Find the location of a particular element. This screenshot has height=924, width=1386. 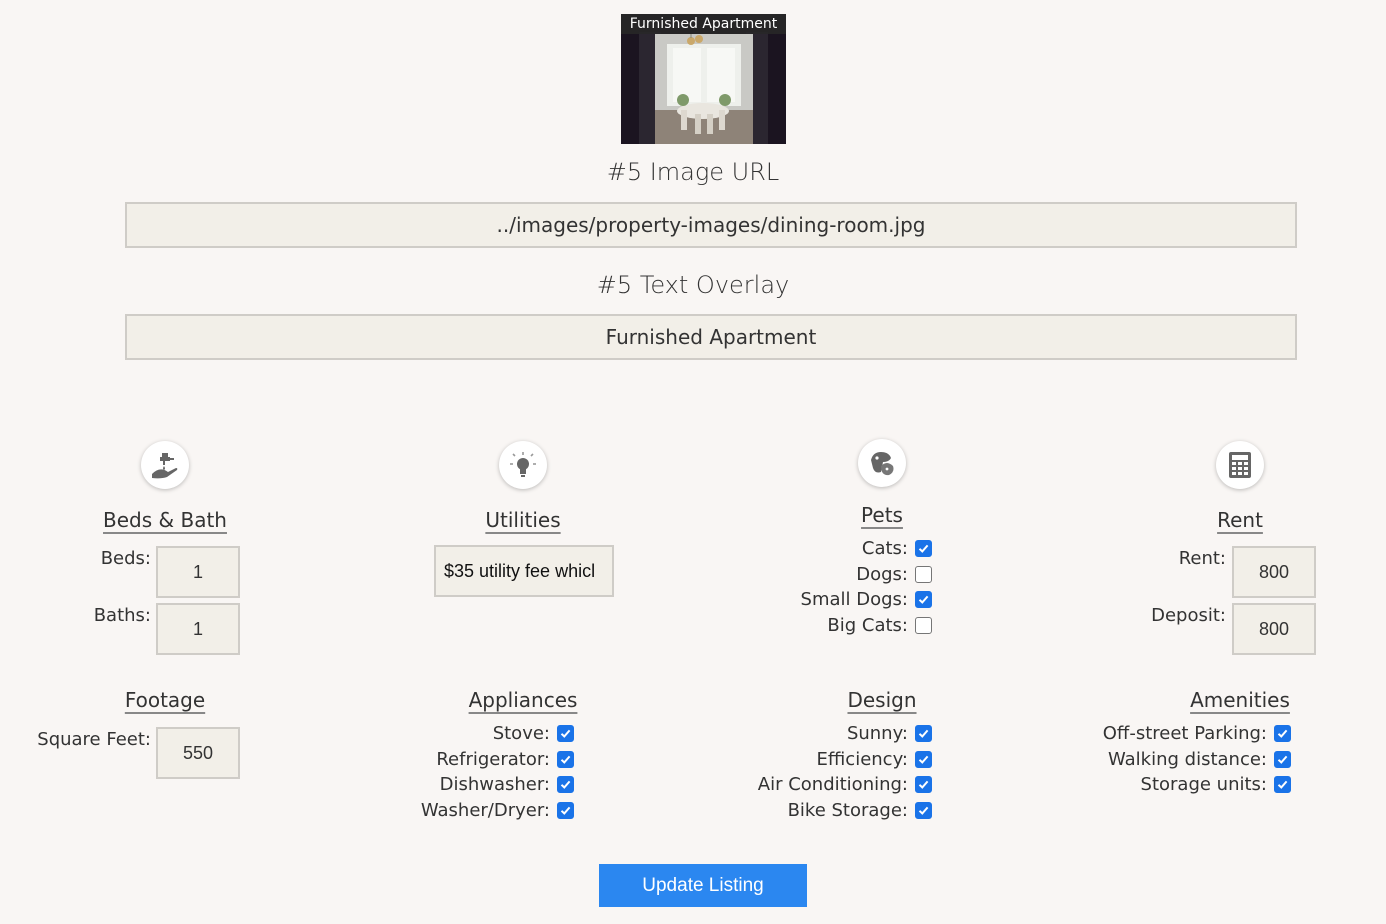

pets-option: Big Cats: is located at coordinates (883, 625).